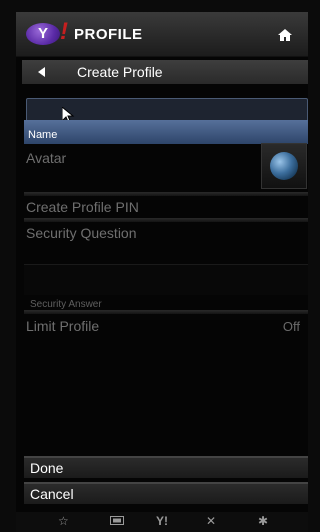 Image resolution: width=320 pixels, height=532 pixels. What do you see at coordinates (52, 494) in the screenshot?
I see `cancel-label: Cancel` at bounding box center [52, 494].